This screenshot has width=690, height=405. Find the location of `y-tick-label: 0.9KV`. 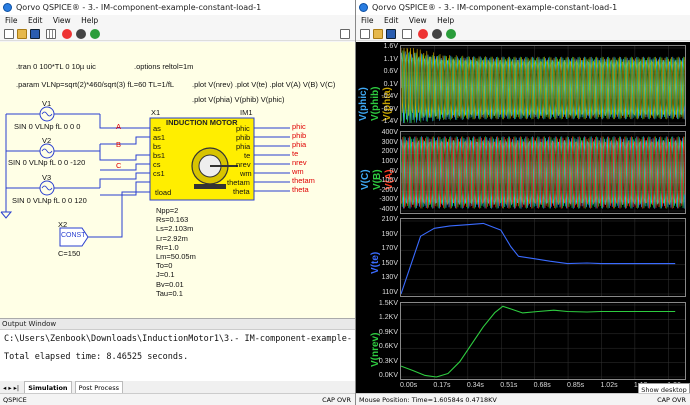

y-tick-label: 0.9KV is located at coordinates (388, 332).